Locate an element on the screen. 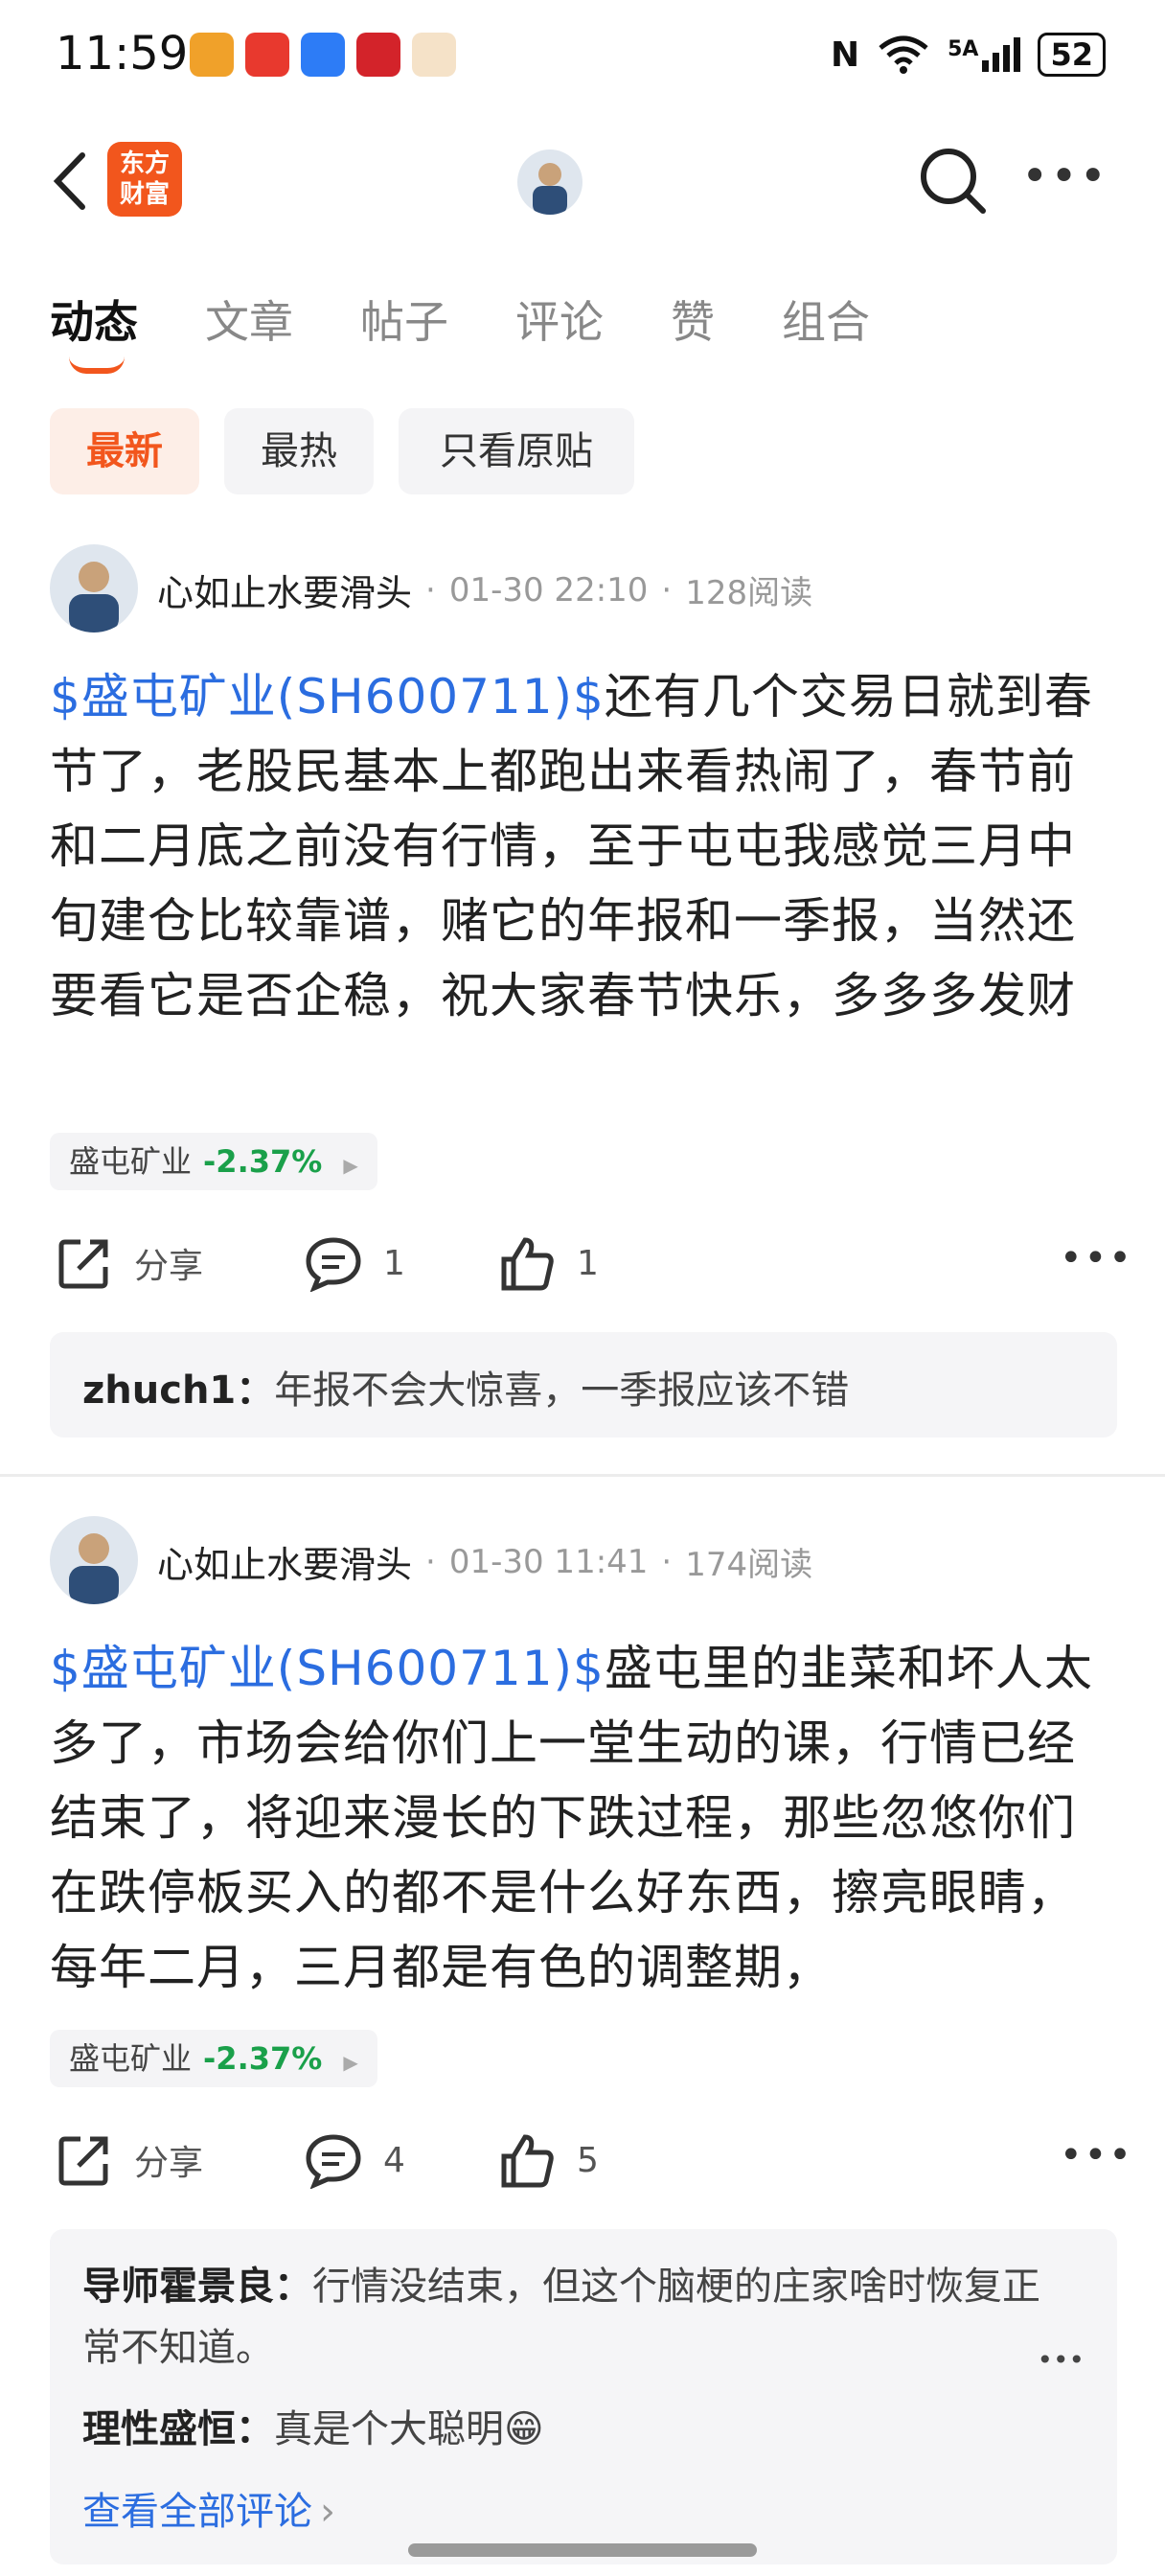 Image resolution: width=1165 pixels, height=2576 pixels. like-button: 1 is located at coordinates (549, 1263).